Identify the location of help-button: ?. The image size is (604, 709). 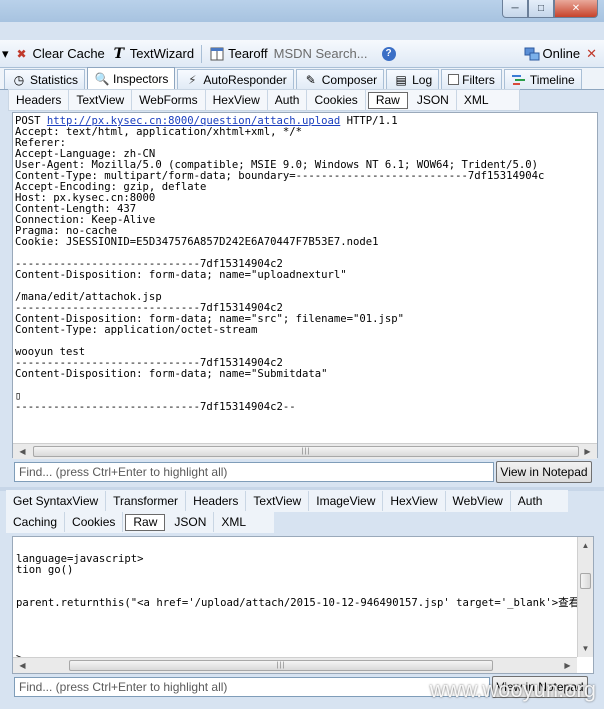
(389, 54).